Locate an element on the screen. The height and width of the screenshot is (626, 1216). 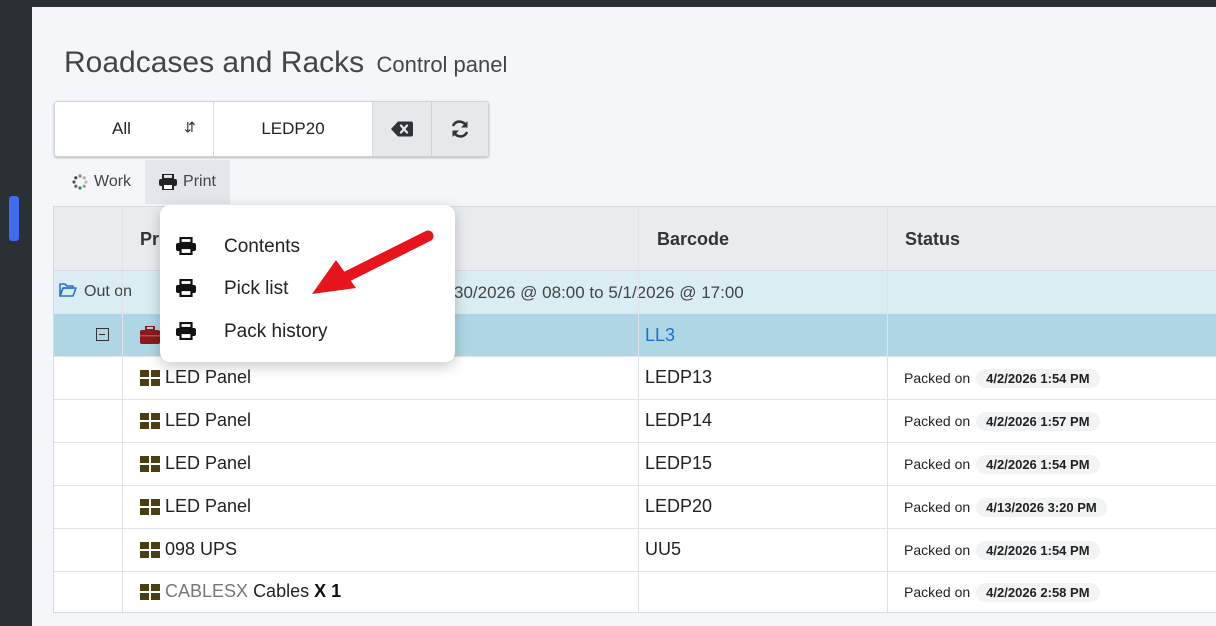
group-dates: 30/2026 @ 08:00 to 5/1/2026 @ 17:00 is located at coordinates (599, 292).